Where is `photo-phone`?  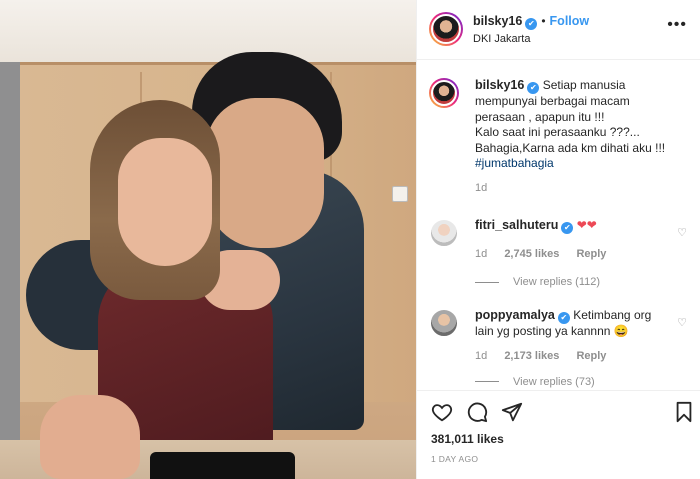
photo-phone is located at coordinates (222, 465).